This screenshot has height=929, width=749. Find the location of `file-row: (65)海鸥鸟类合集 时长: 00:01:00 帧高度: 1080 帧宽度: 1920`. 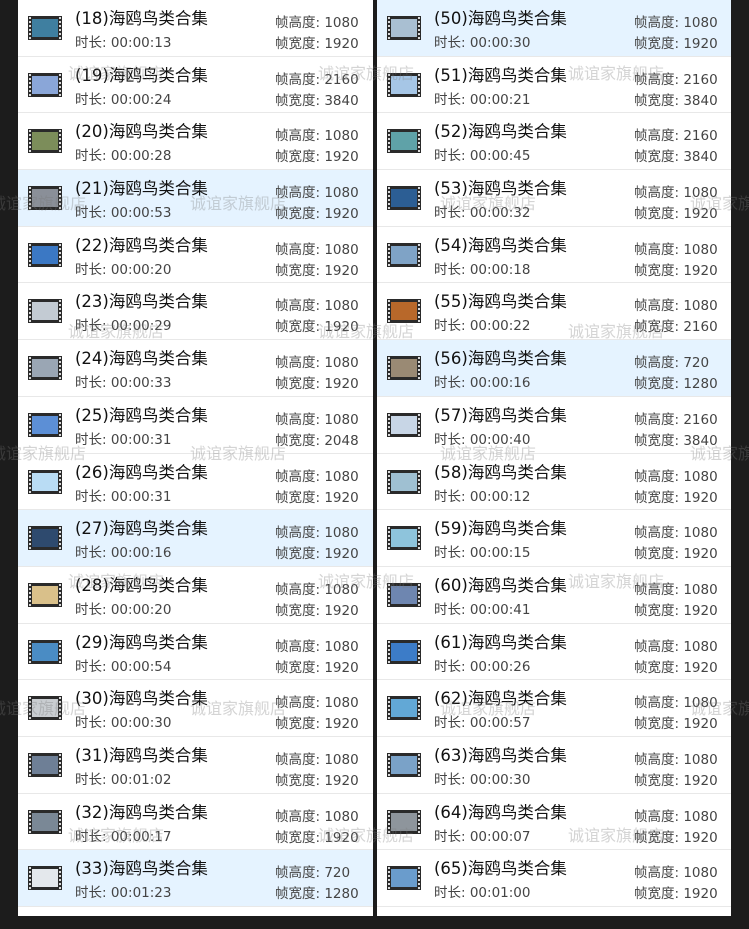

file-row: (65)海鸥鸟类合集 时长: 00:01:00 帧高度: 1080 帧宽度: 1920 is located at coordinates (554, 878).